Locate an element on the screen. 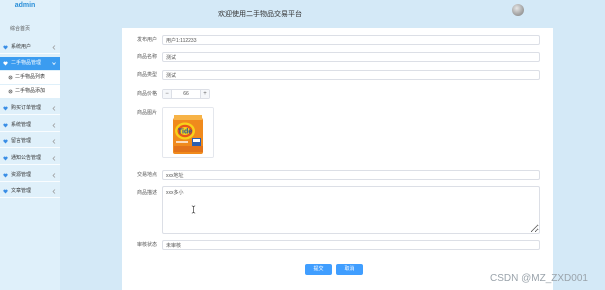 This screenshot has width=605, height=290. sidebar-item-orders: 购买订单管理 is located at coordinates (30, 108).